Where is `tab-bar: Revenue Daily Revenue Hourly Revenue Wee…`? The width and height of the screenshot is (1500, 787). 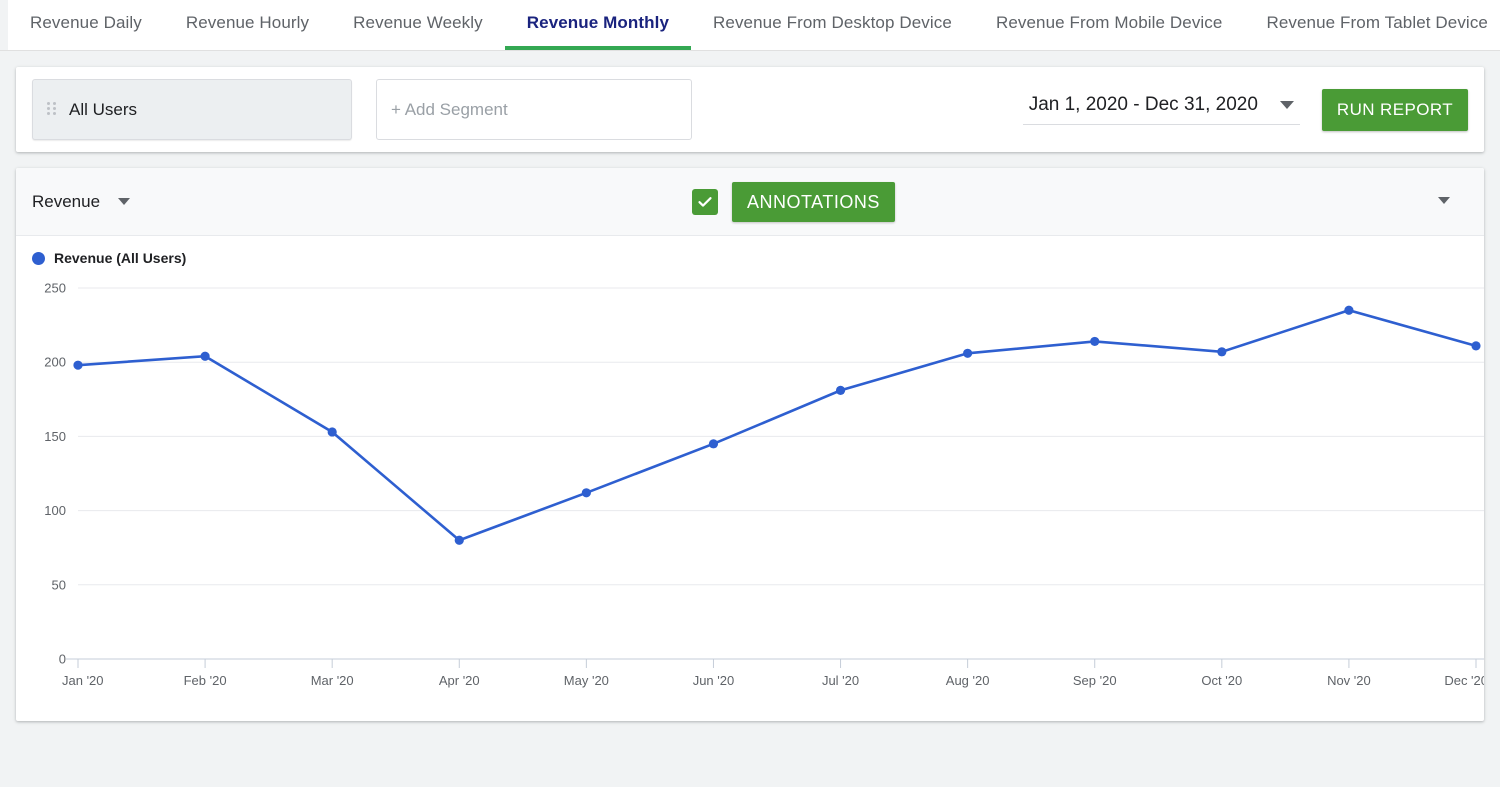 tab-bar: Revenue Daily Revenue Hourly Revenue Wee… is located at coordinates (750, 25).